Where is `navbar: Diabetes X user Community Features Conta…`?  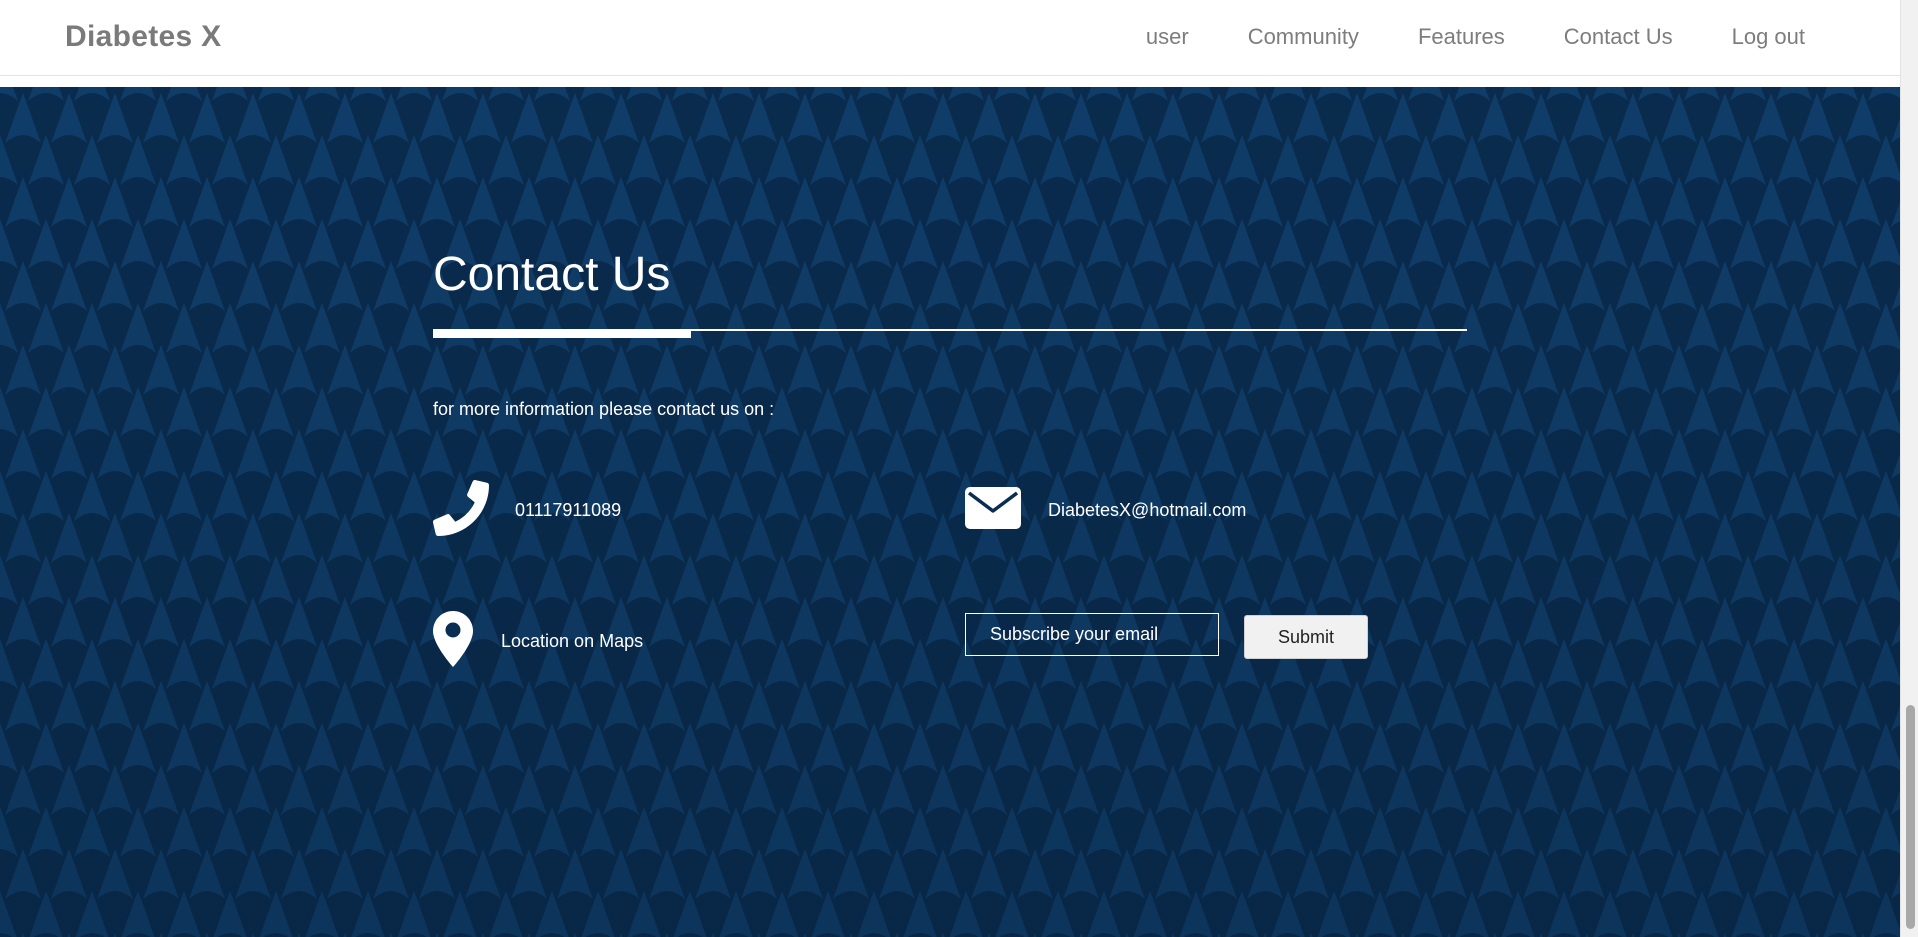
navbar: Diabetes X user Community Features Conta… is located at coordinates (950, 38).